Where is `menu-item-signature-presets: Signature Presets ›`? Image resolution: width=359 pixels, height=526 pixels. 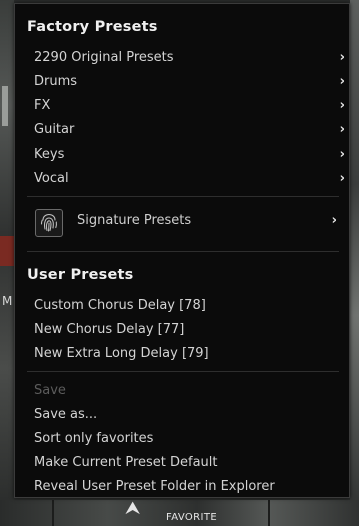
menu-item-signature-presets: Signature Presets › is located at coordinates (182, 224).